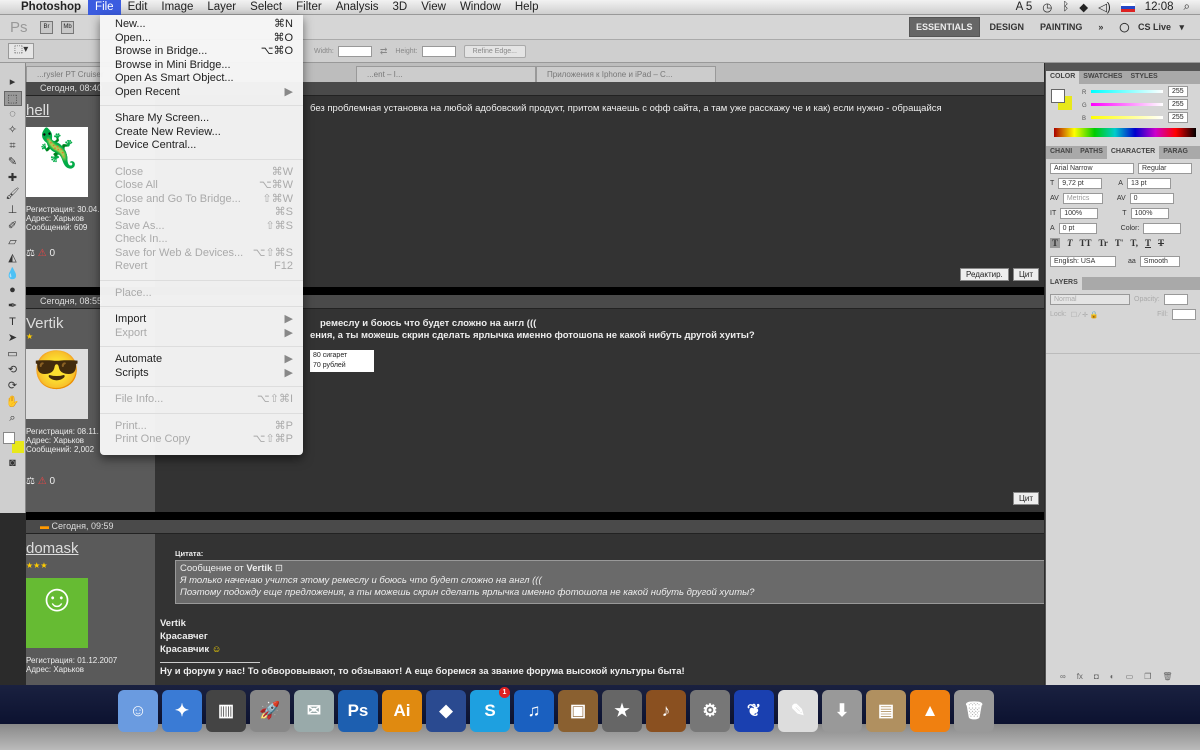 The height and width of the screenshot is (750, 1200). I want to click on tab-layers: LAYERS, so click(1064, 283).